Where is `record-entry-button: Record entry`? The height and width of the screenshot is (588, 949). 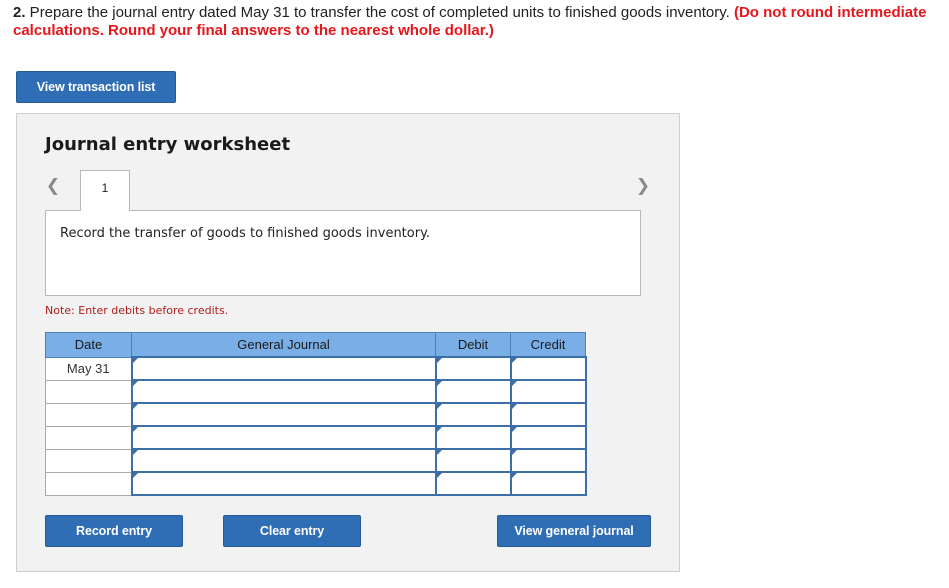 record-entry-button: Record entry is located at coordinates (114, 531).